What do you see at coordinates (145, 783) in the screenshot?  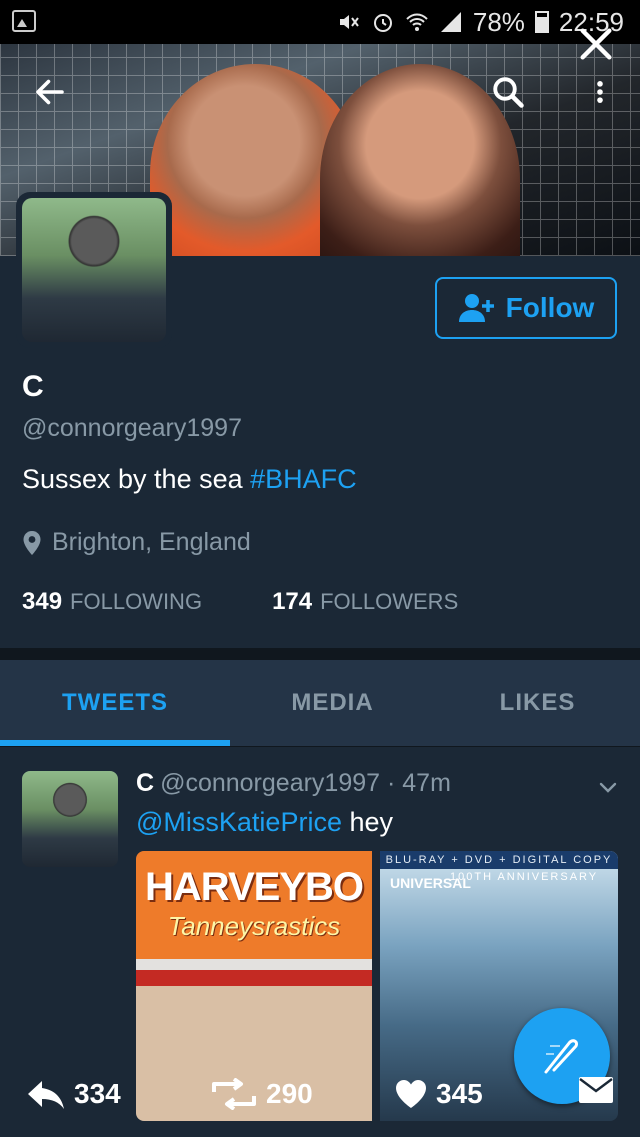 I see `tweet-author-name: C` at bounding box center [145, 783].